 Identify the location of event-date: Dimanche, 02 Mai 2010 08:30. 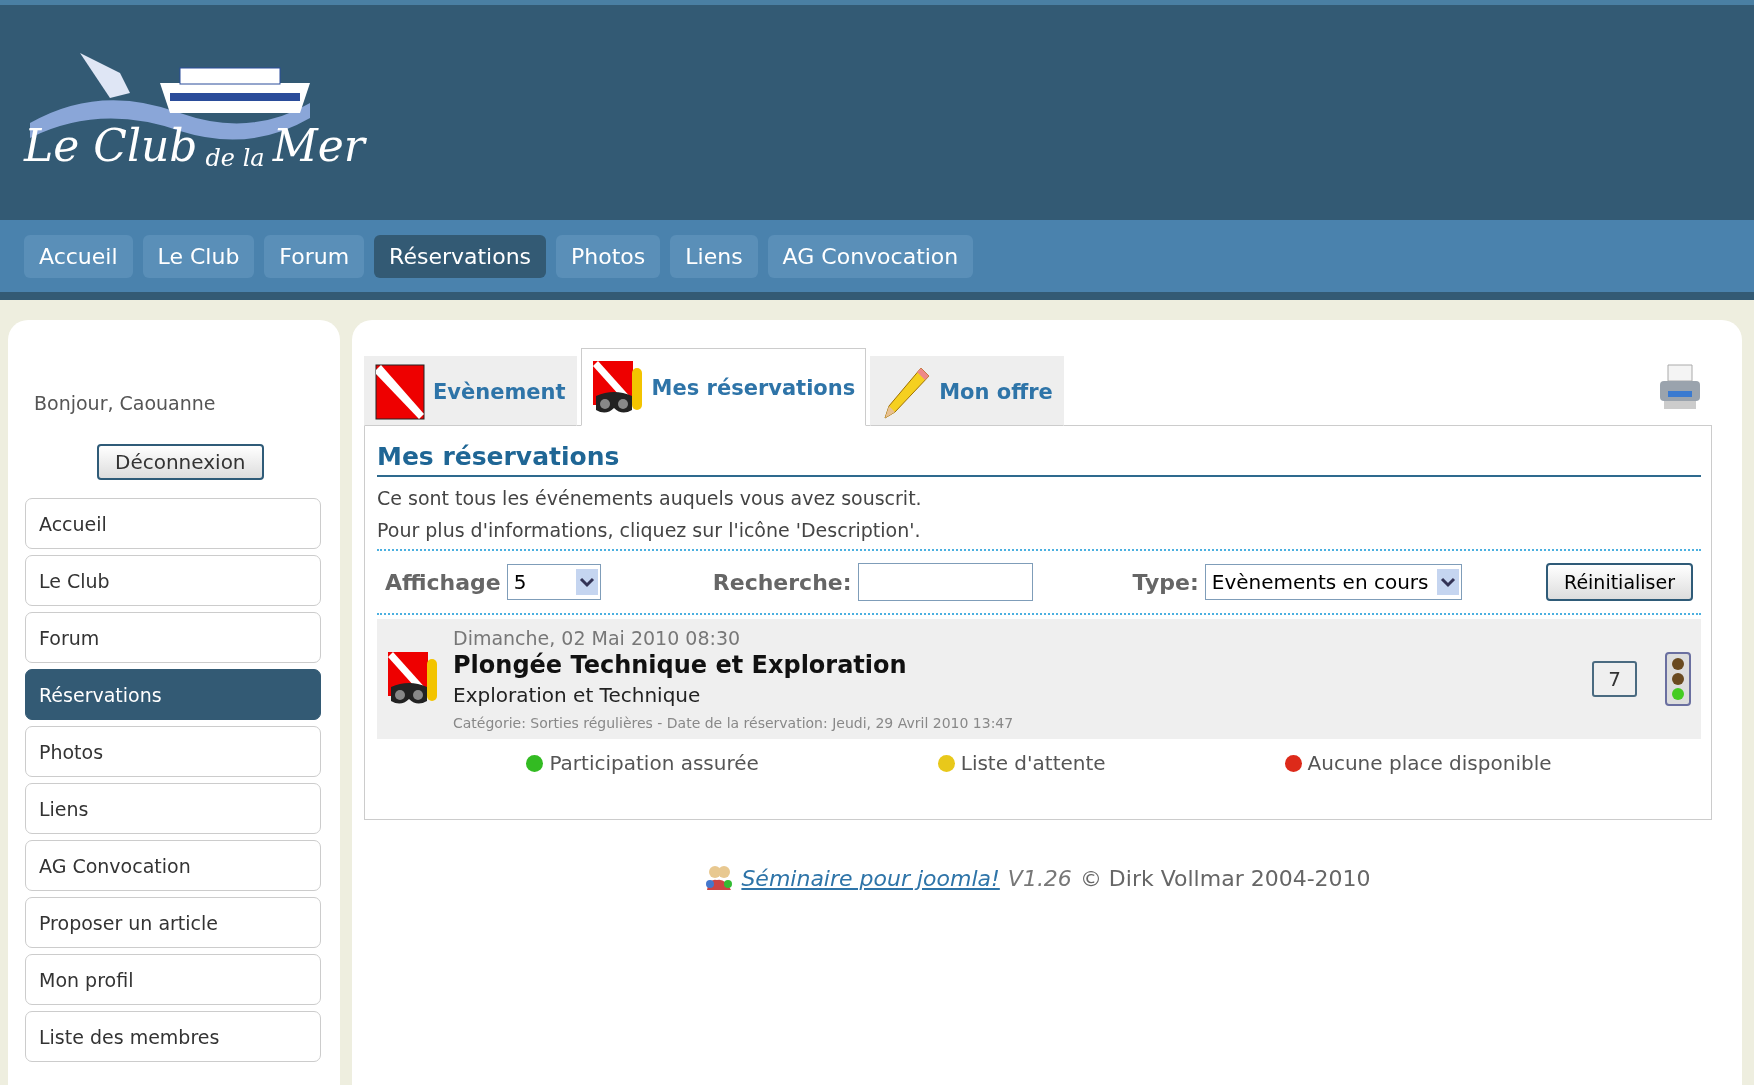
(597, 638).